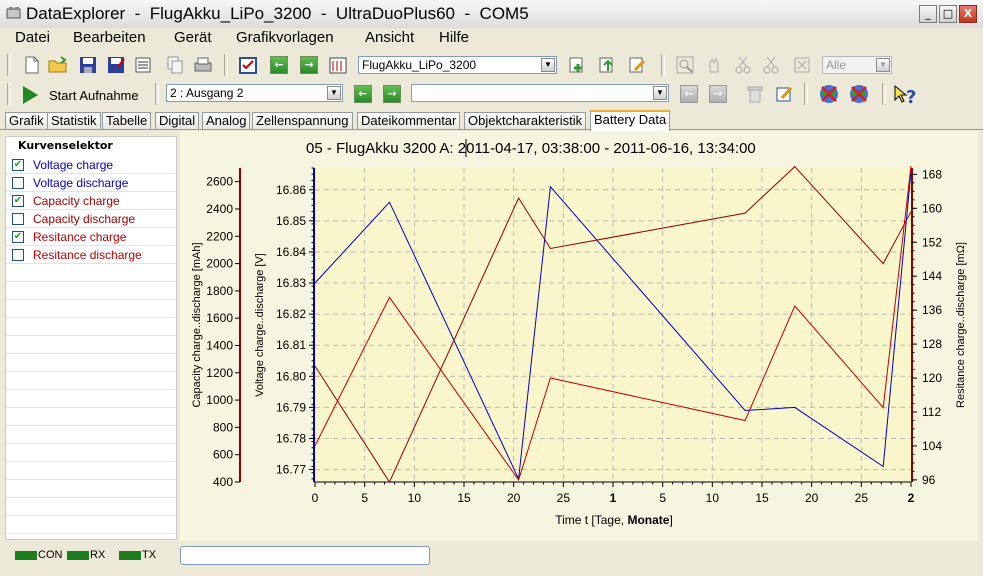 The image size is (983, 576). Describe the element at coordinates (291, 470) in the screenshot. I see `voltage-tick-label: 16.77` at that location.